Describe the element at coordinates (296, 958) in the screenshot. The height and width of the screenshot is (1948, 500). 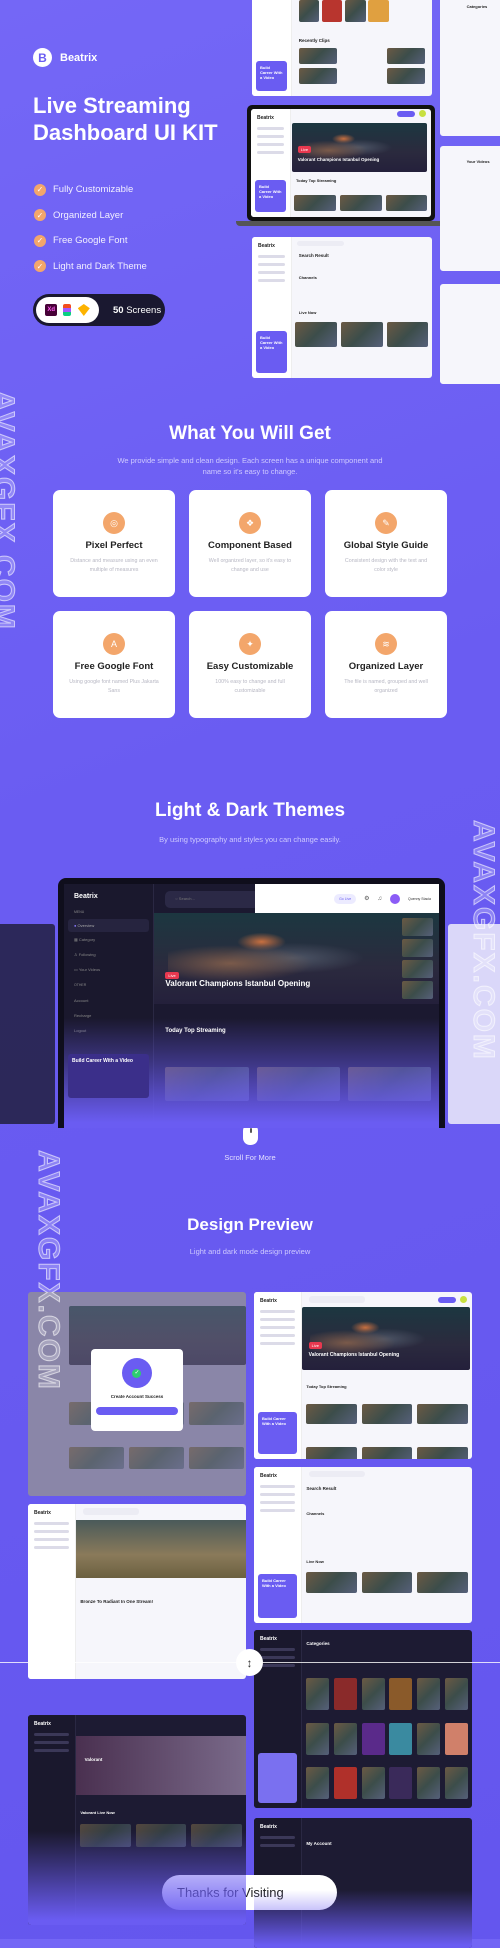
I see `hero-banner: Live Valorant Champions Istanbul Opening` at that location.